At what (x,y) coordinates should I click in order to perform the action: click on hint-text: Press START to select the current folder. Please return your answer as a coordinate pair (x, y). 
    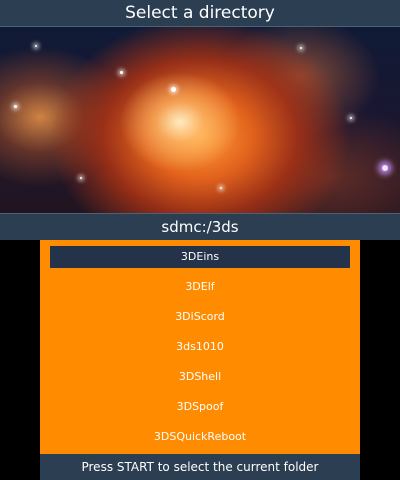
    Looking at the image, I should click on (200, 467).